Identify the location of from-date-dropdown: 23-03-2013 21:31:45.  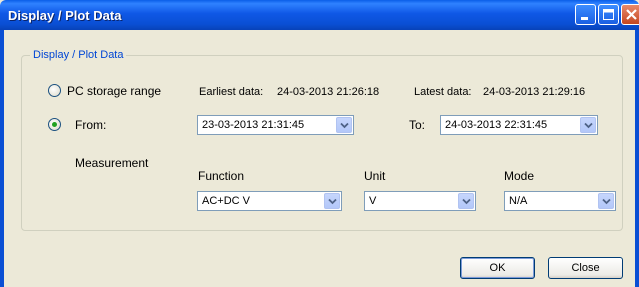
(275, 125).